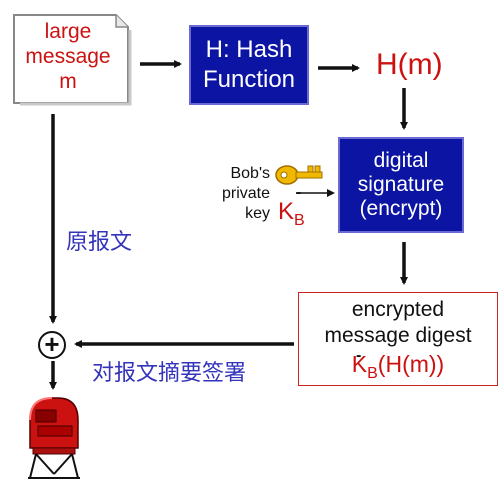  I want to click on hash-line2: Function, so click(249, 79).